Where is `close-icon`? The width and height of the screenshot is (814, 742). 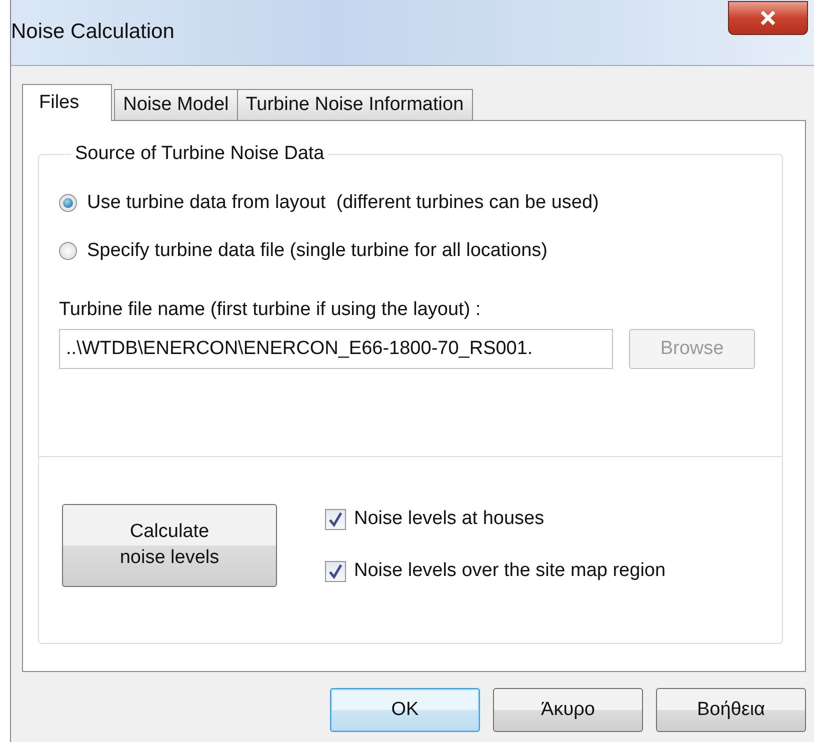 close-icon is located at coordinates (768, 17).